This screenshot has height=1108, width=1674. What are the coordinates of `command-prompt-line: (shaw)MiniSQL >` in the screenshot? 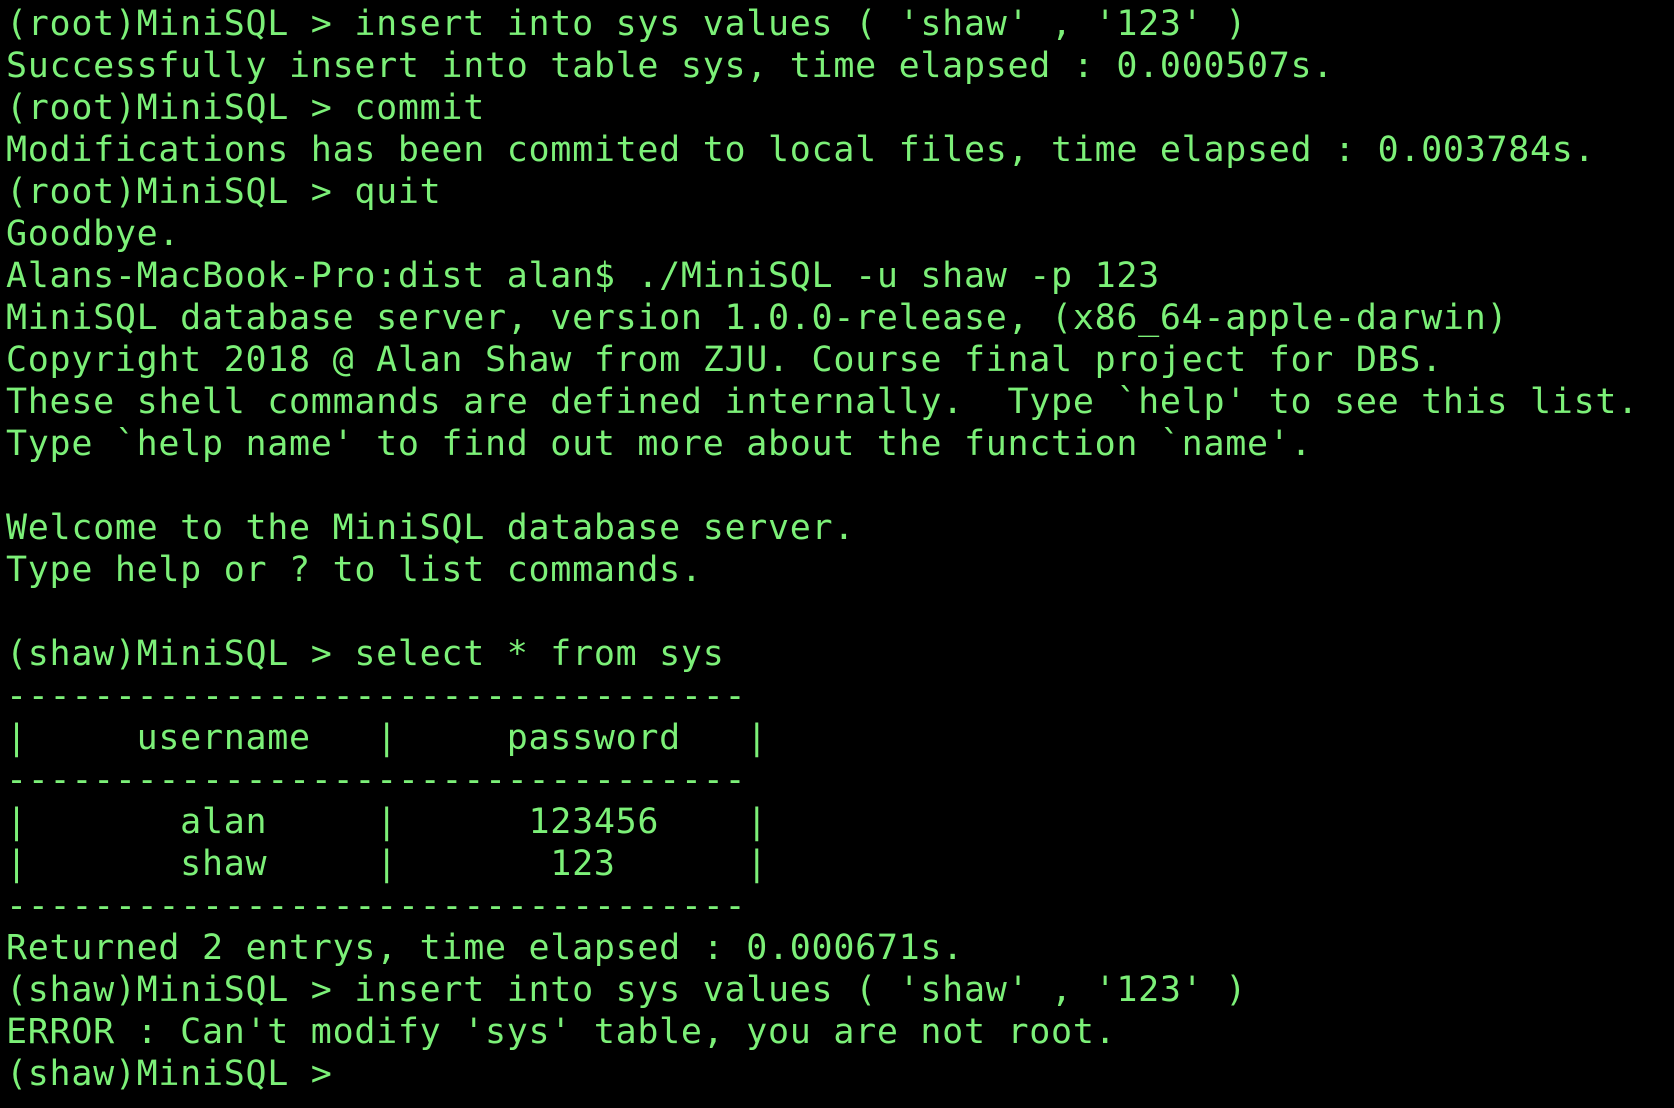 It's located at (840, 1074).